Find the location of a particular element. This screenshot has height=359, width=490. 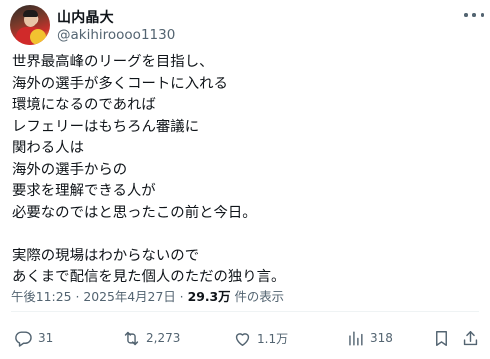

post-text-line: 世界最高峰のリーグを目指し、 is located at coordinates (113, 62).